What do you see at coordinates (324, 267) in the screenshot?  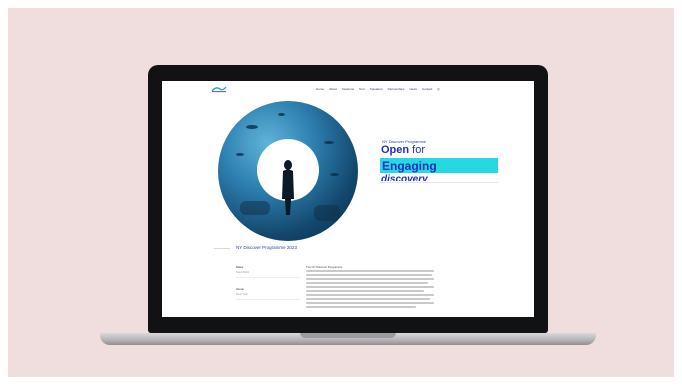 I see `body-lead: The NY Discover Programme` at bounding box center [324, 267].